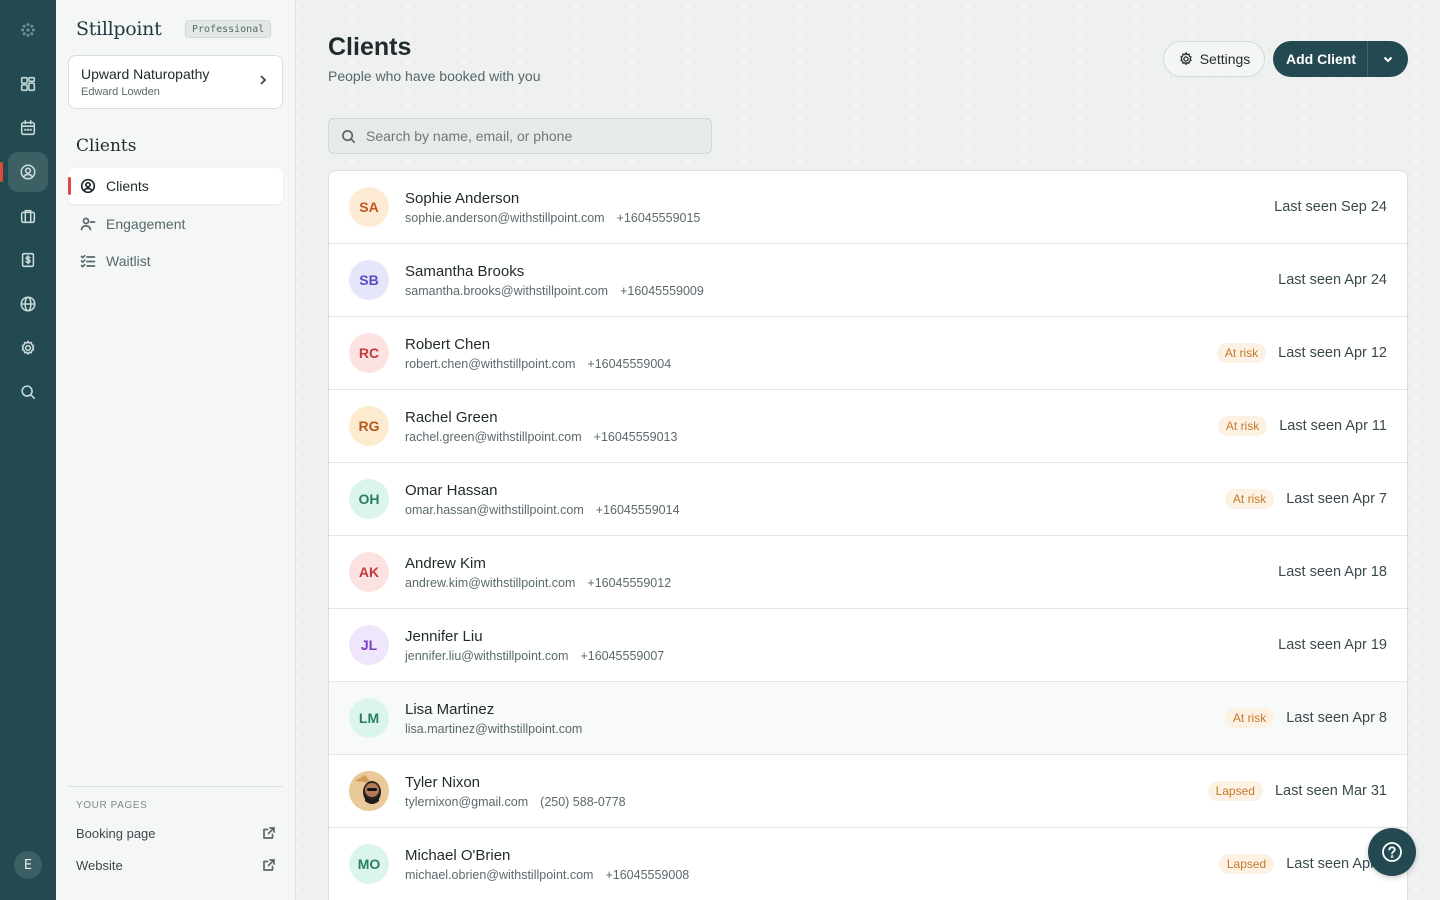  What do you see at coordinates (176, 865) in the screenshot?
I see `website-link: Website` at bounding box center [176, 865].